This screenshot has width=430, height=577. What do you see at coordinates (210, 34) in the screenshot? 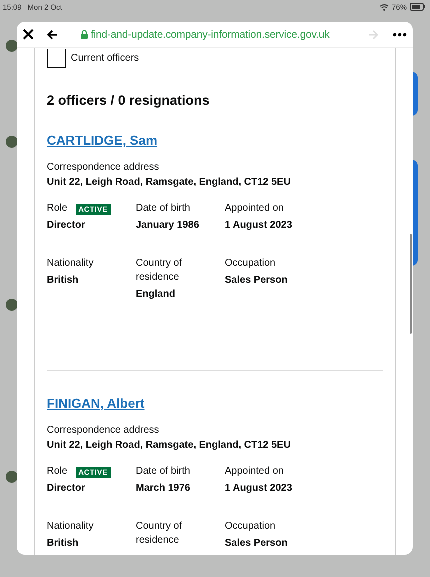
I see `url-text: find-and-update.company-information.service.gov.uk` at bounding box center [210, 34].